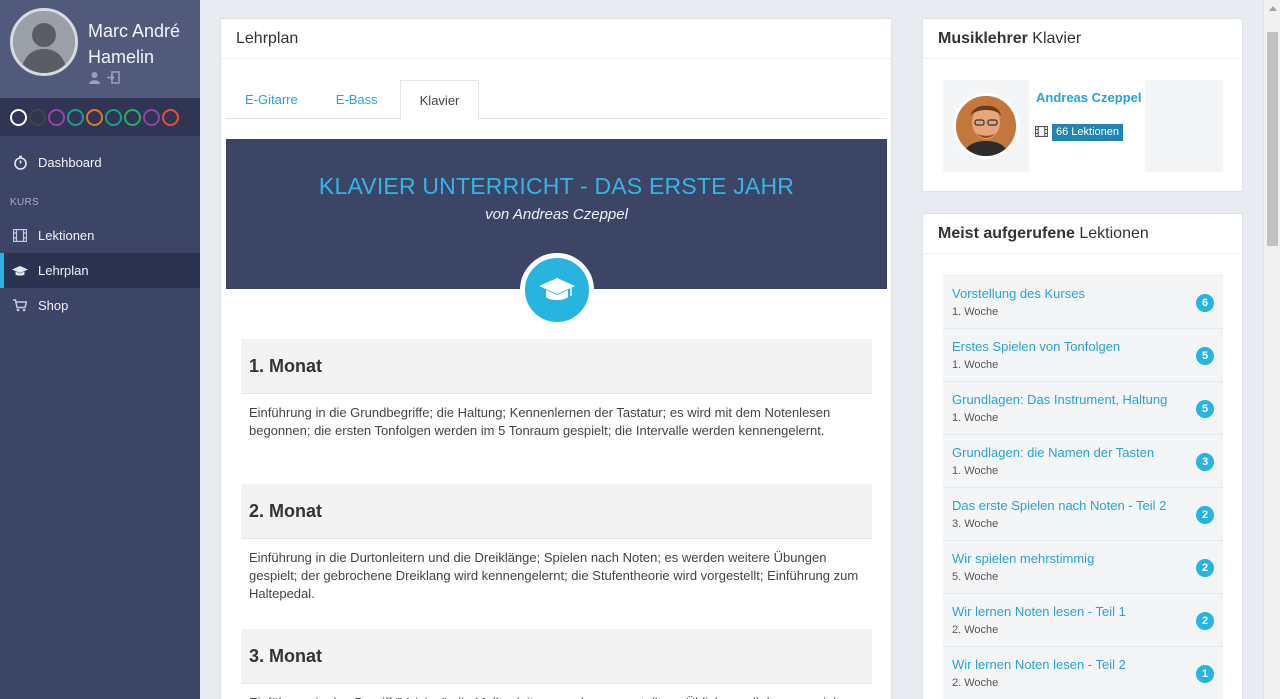 This screenshot has width=1280, height=699. I want to click on teacher-name-link: Andreas Czeppel, so click(1088, 97).